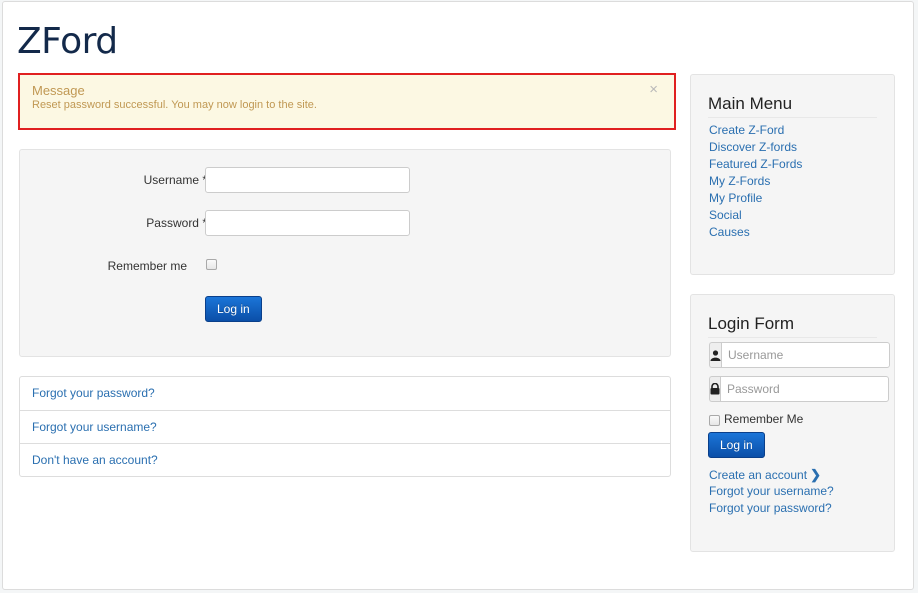  I want to click on side-login-button: Log in, so click(736, 445).